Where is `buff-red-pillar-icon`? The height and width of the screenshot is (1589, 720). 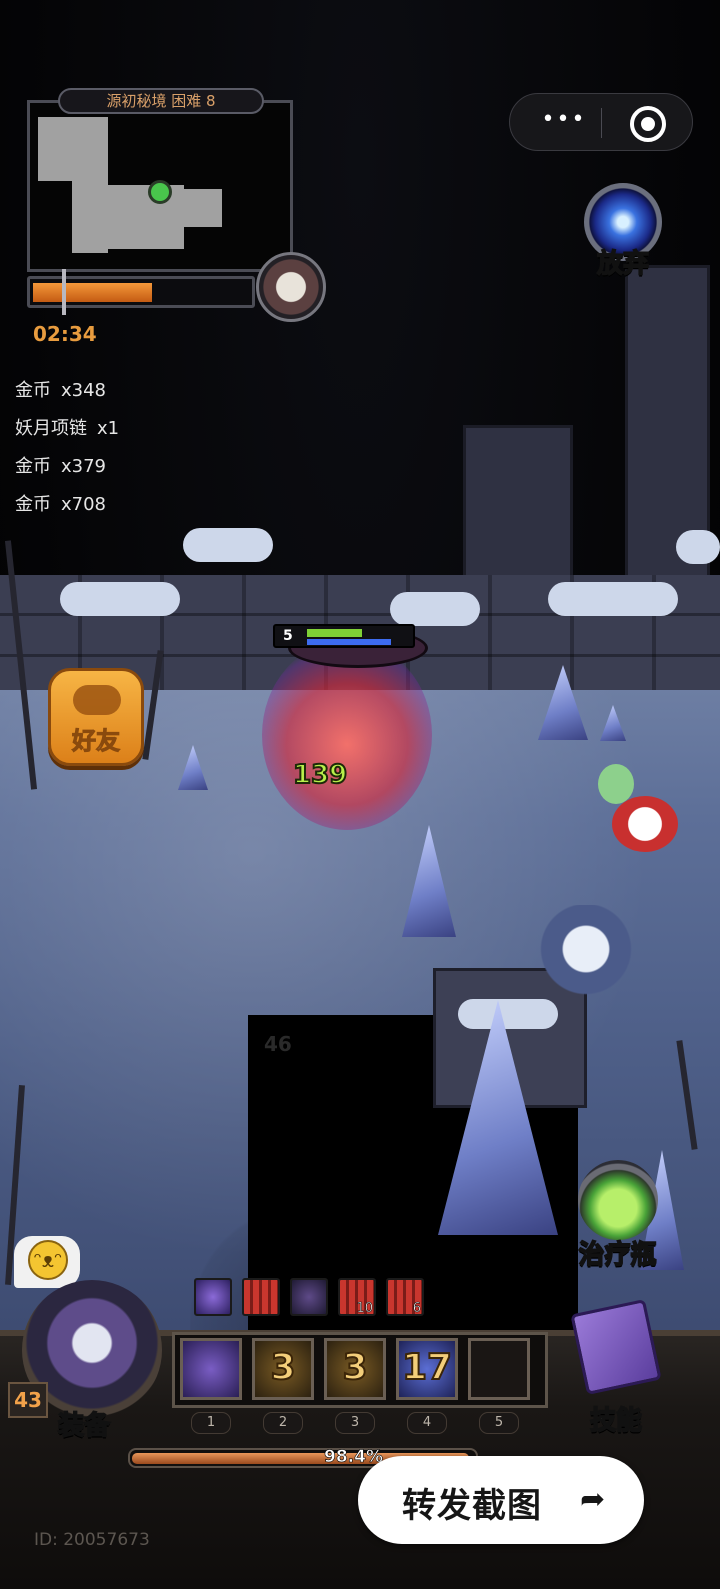 buff-red-pillar-icon is located at coordinates (261, 1297).